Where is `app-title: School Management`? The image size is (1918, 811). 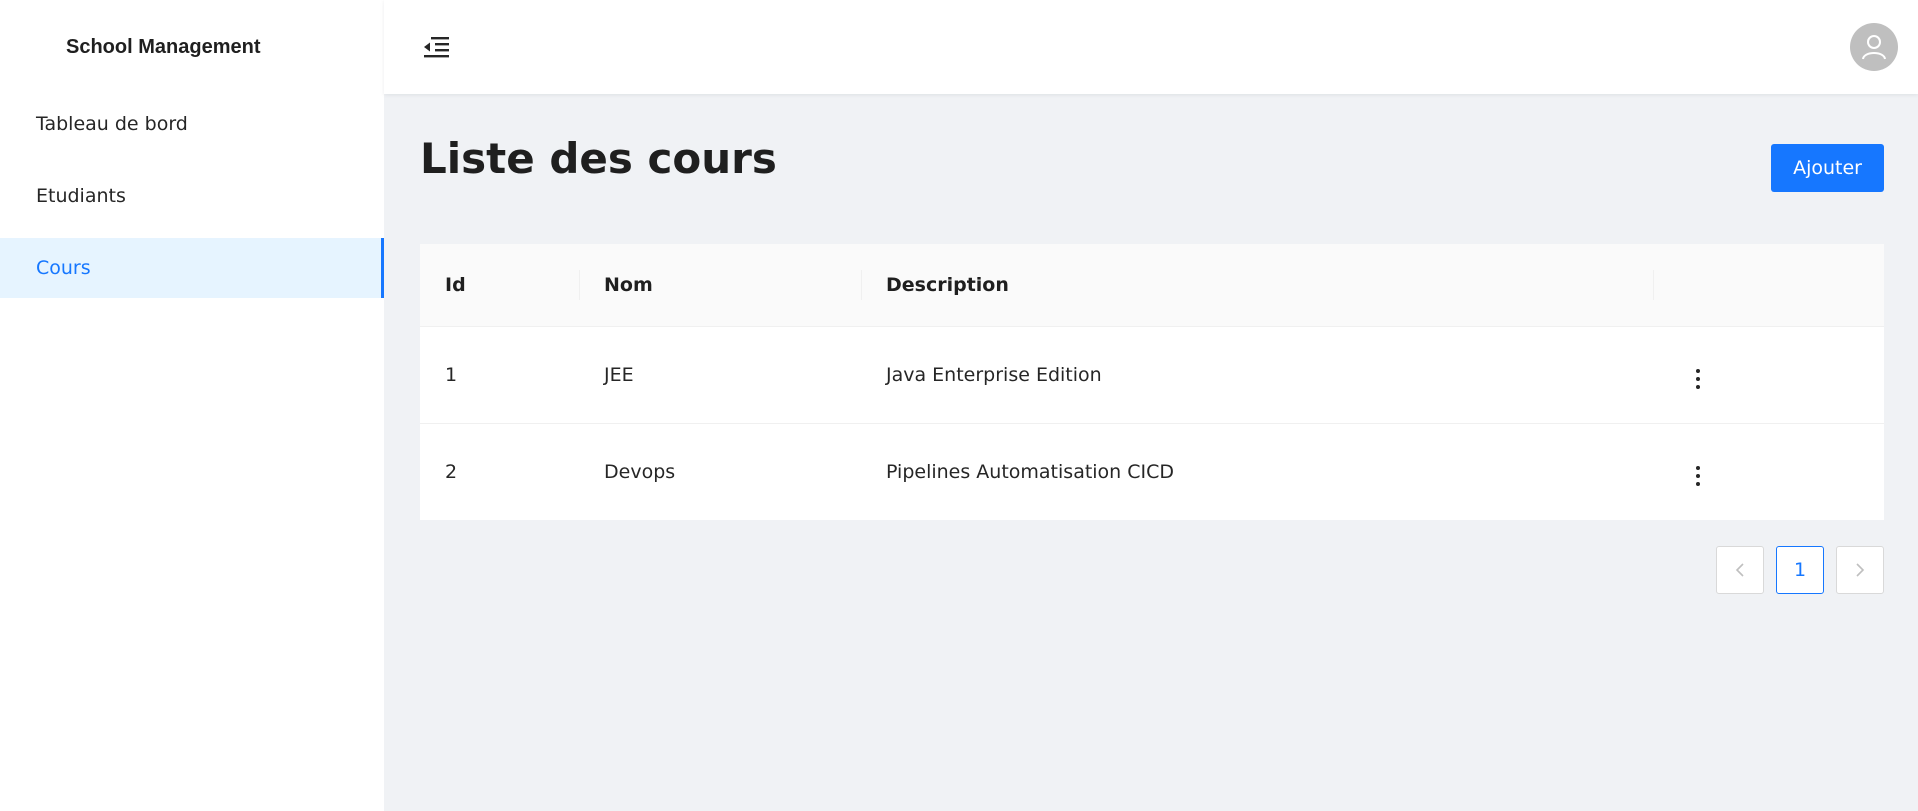
app-title: School Management is located at coordinates (163, 46).